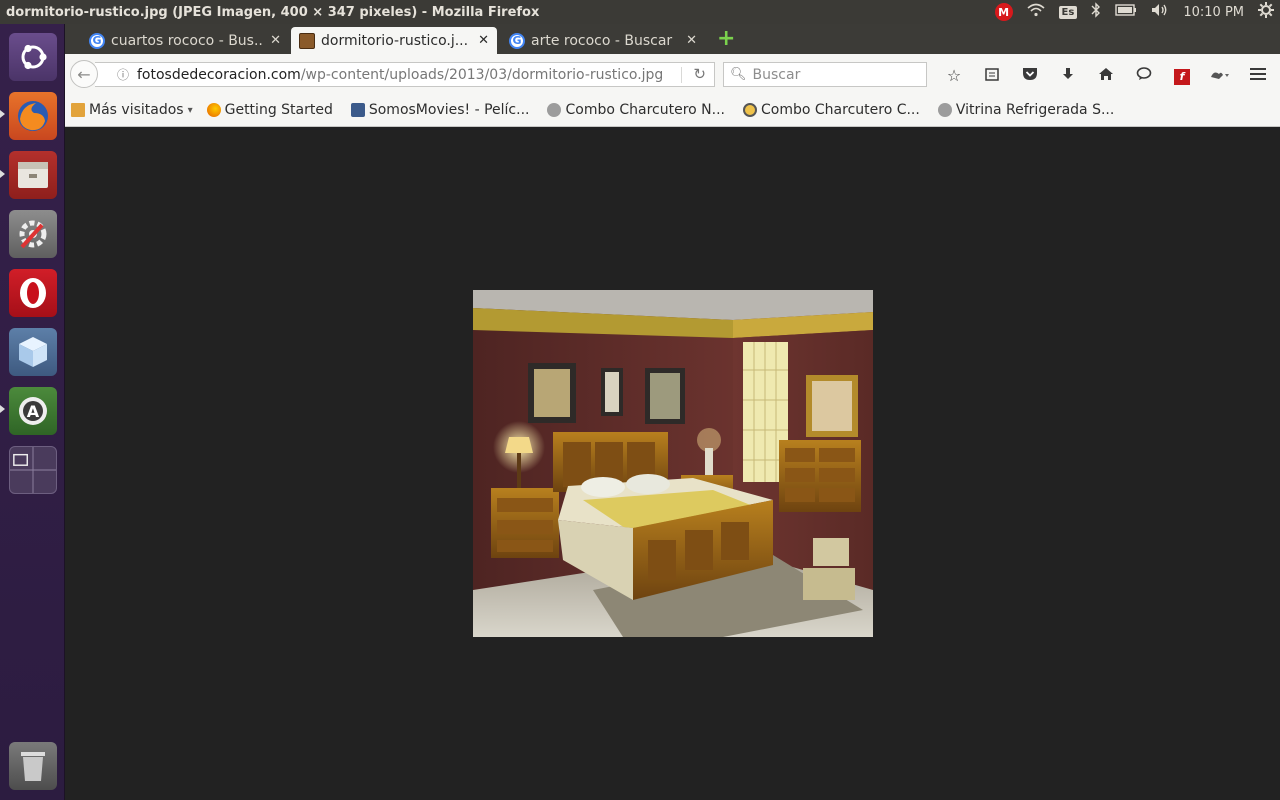 Image resolution: width=1280 pixels, height=800 pixels. I want to click on svg-text: A, so click(32, 411).